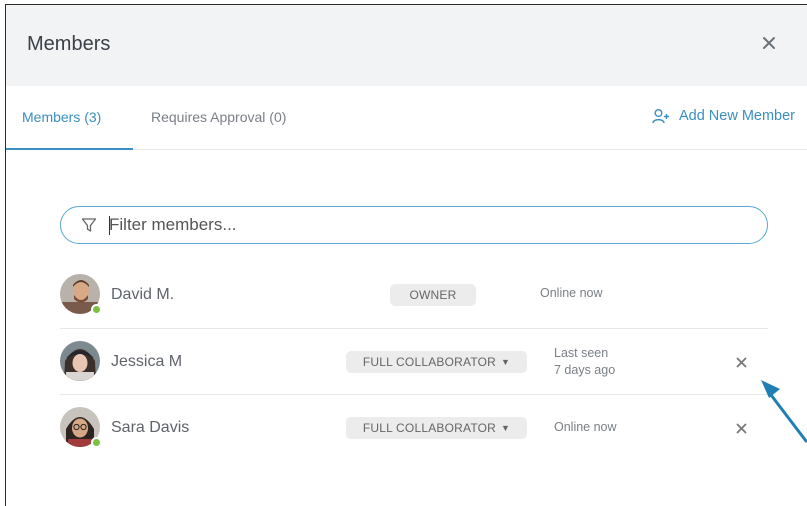 Image resolution: width=807 pixels, height=506 pixels. Describe the element at coordinates (218, 117) in the screenshot. I see `tab-requires-approval: Requires Approval (0)` at that location.